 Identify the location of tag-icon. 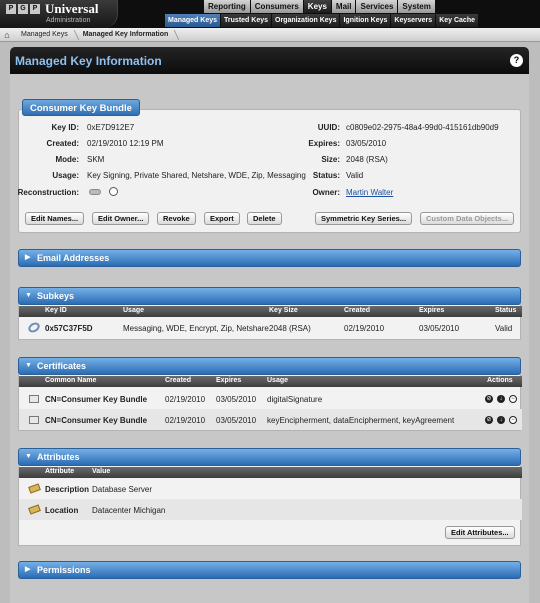
(34, 509).